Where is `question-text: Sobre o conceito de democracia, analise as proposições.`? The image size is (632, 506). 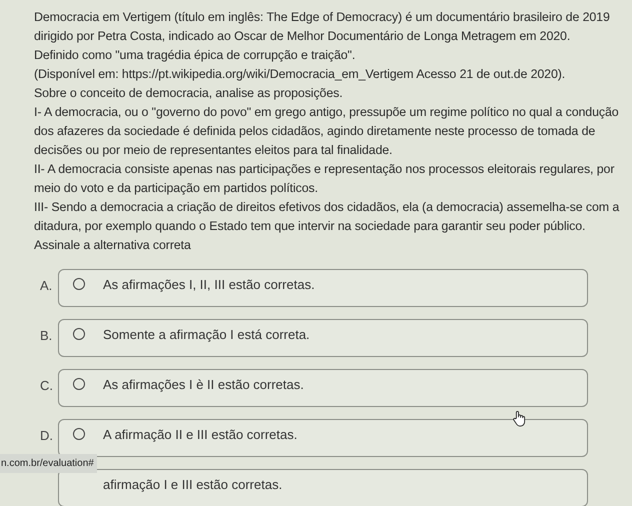 question-text: Sobre o conceito de democracia, analise as proposições. is located at coordinates (189, 93).